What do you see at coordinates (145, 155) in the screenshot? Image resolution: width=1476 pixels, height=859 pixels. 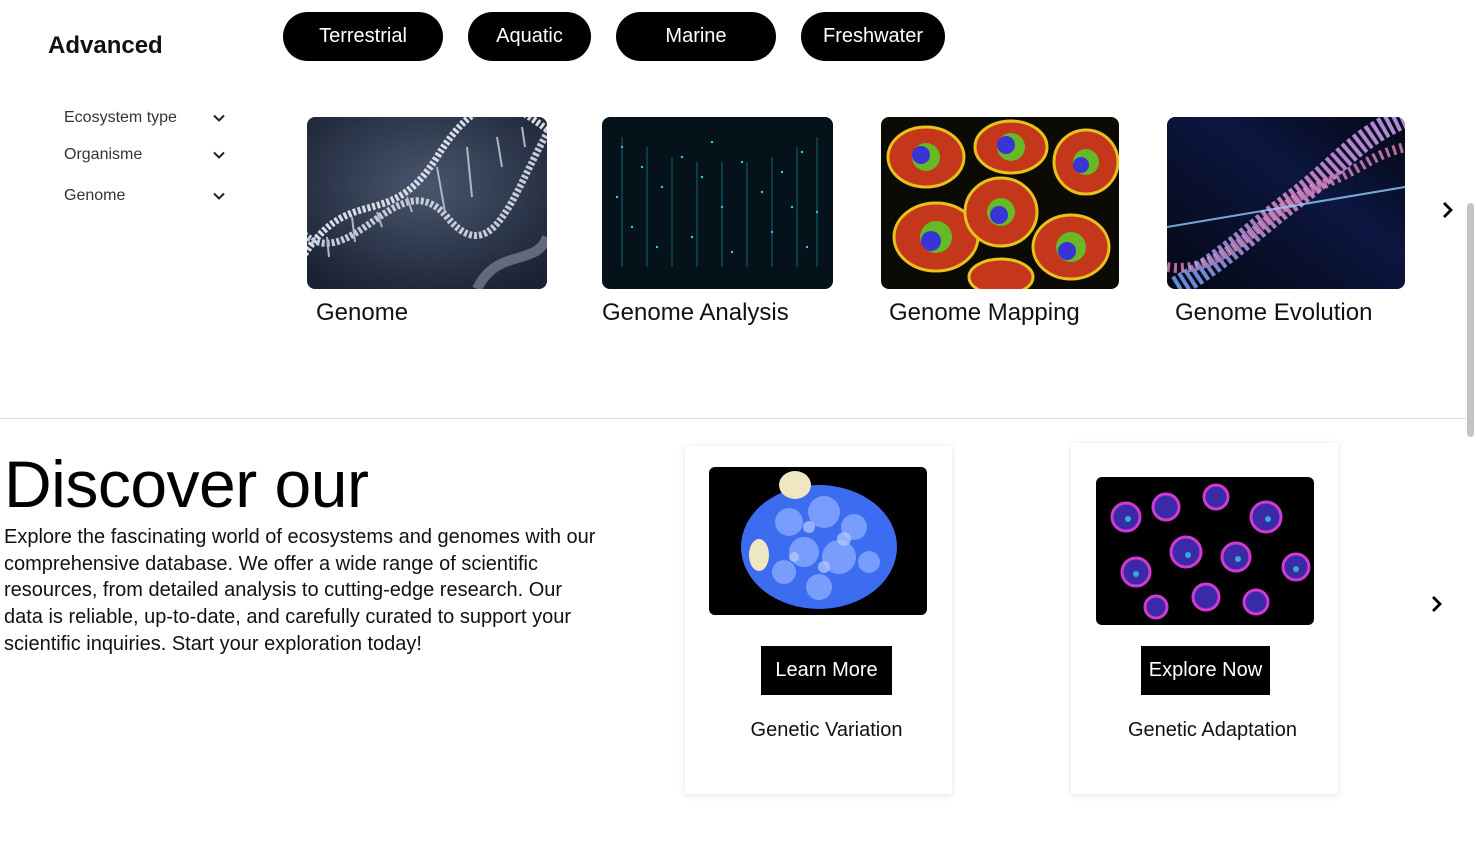 I see `filter-organisme: Organisme` at bounding box center [145, 155].